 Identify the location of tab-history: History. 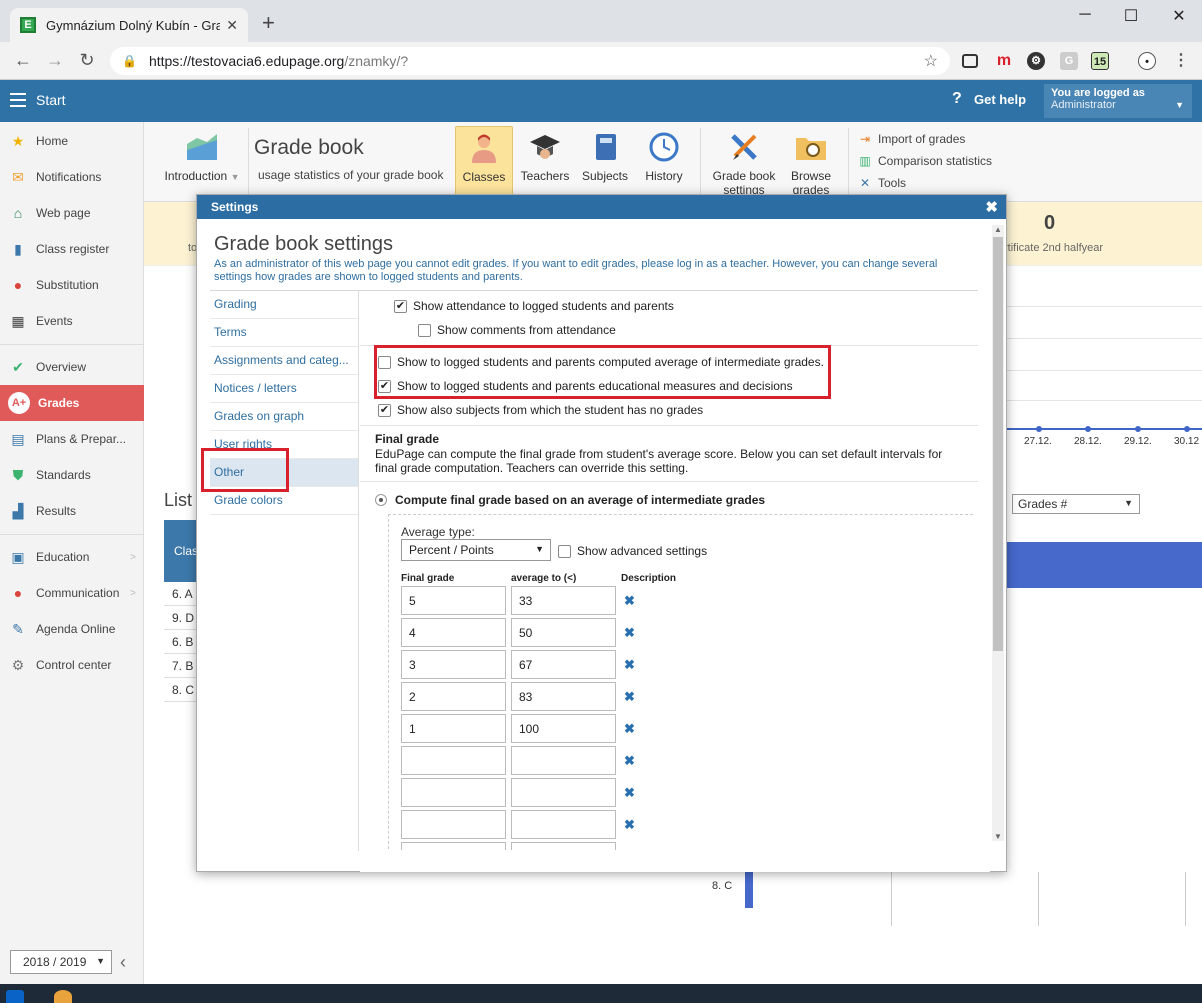
(664, 162).